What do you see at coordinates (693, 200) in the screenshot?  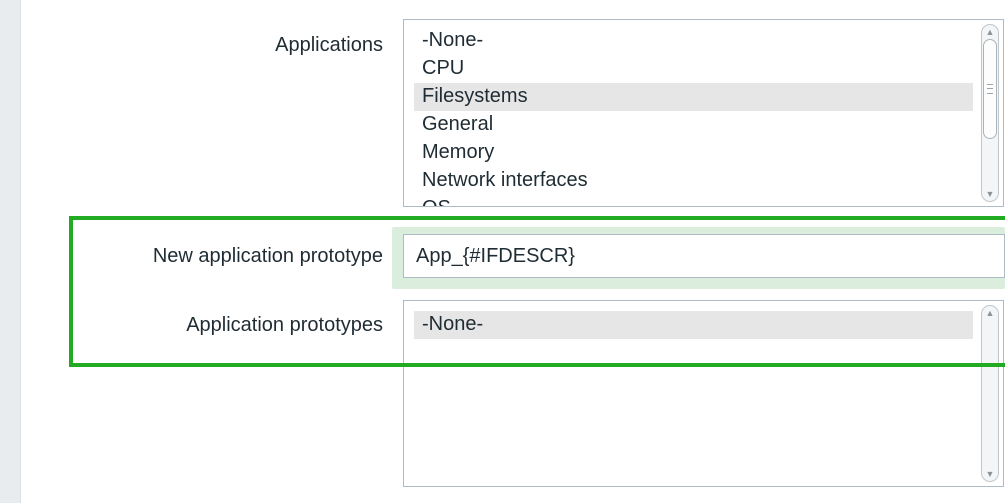 I see `applications-option-os: OS` at bounding box center [693, 200].